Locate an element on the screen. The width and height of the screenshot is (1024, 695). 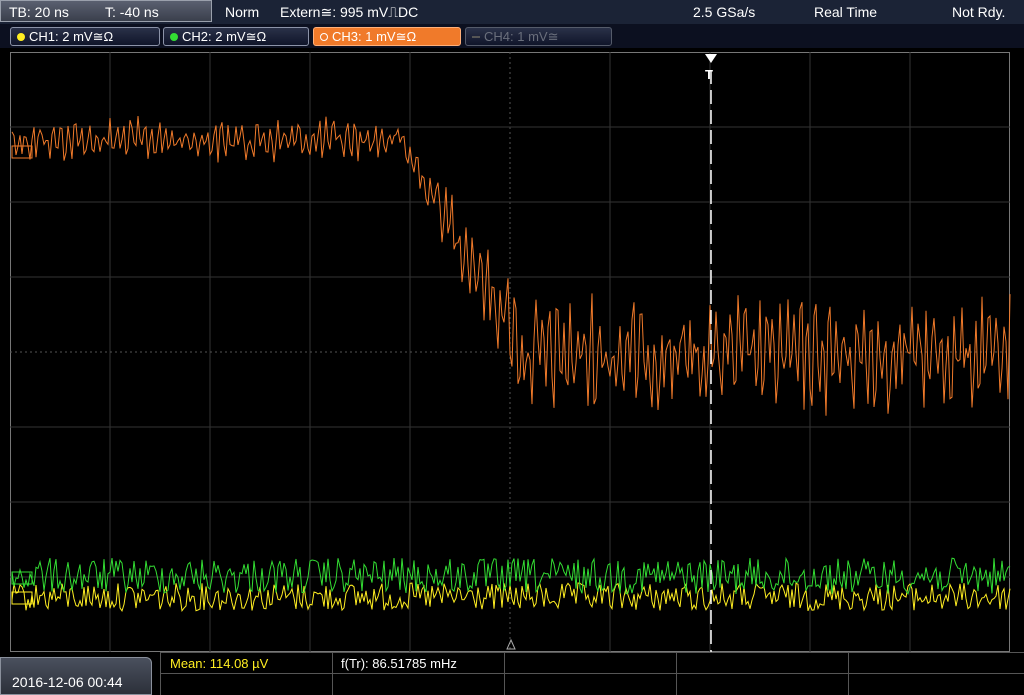
horizontal-position-marker-icon is located at coordinates (511, 644).